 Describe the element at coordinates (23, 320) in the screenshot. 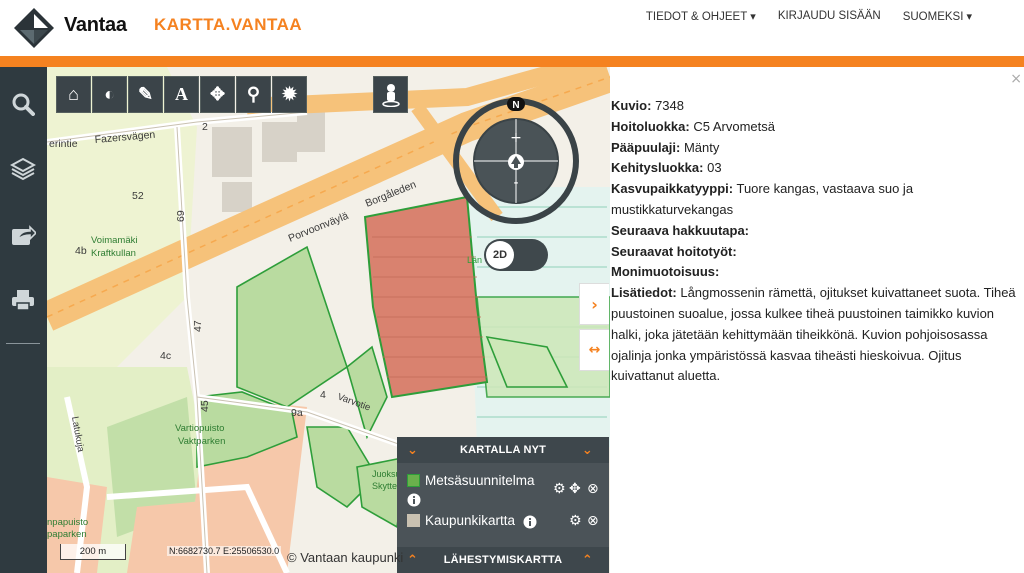

I see `left-sidebar` at that location.